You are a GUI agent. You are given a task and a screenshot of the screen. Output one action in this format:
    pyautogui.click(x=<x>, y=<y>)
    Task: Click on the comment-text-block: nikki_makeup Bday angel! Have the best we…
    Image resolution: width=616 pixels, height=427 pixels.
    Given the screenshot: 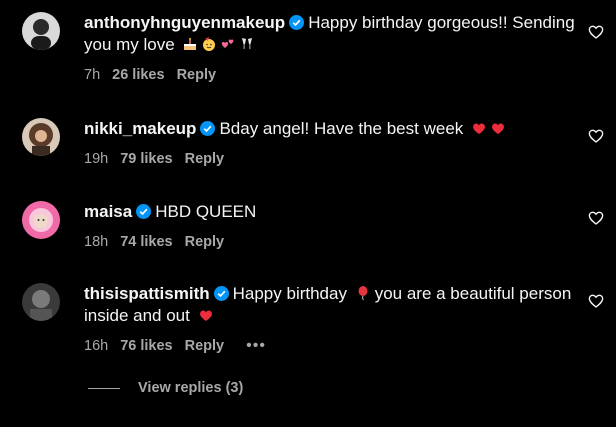 What is the action you would take?
    pyautogui.click(x=330, y=129)
    